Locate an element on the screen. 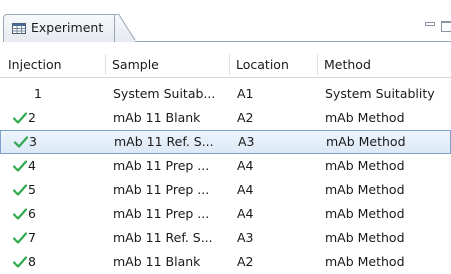 Image resolution: width=451 pixels, height=274 pixels. table-header: Injection Sample Location Method is located at coordinates (225, 65).